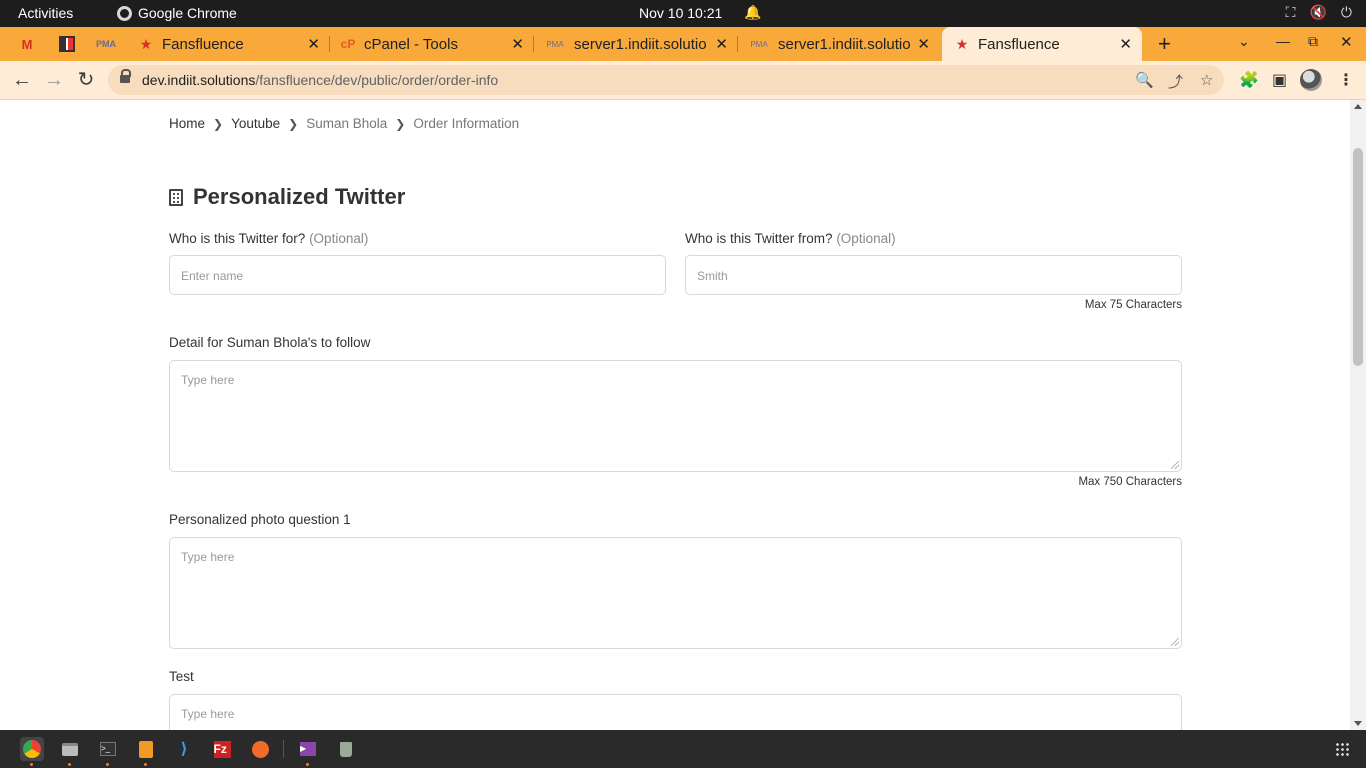 This screenshot has height=768, width=1366. I want to click on pinned-tab-app, so click(67, 44).